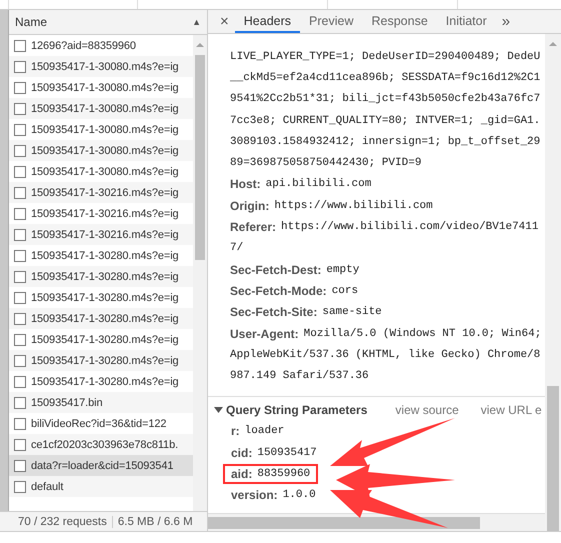 Image resolution: width=561 pixels, height=543 pixels. Describe the element at coordinates (264, 431) in the screenshot. I see `parameter-value: loader` at that location.